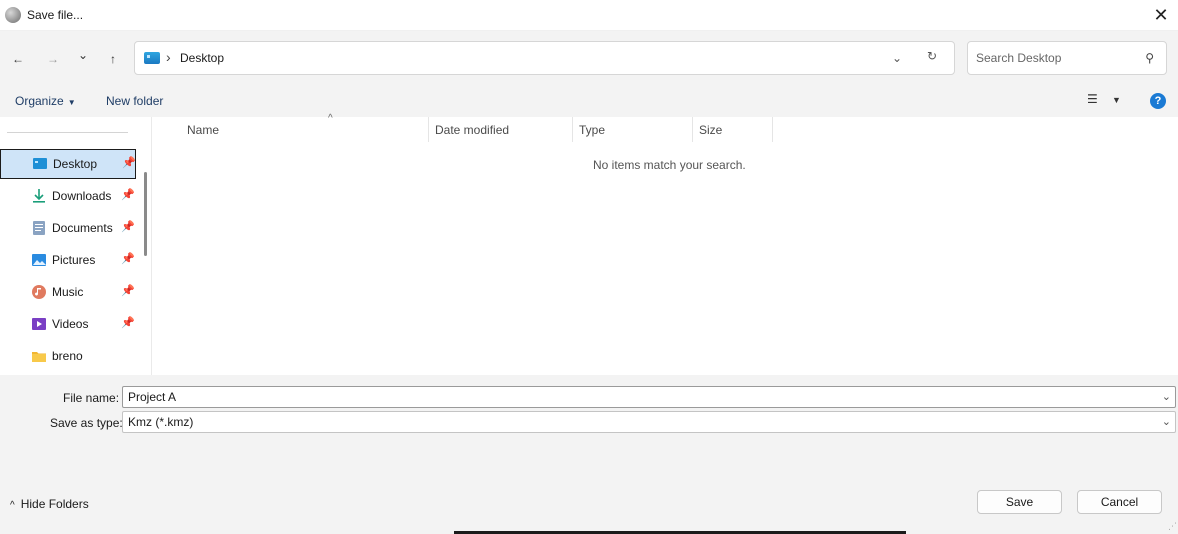 The image size is (1178, 534). What do you see at coordinates (145, 214) in the screenshot?
I see `sidebar-scrollbar` at bounding box center [145, 214].